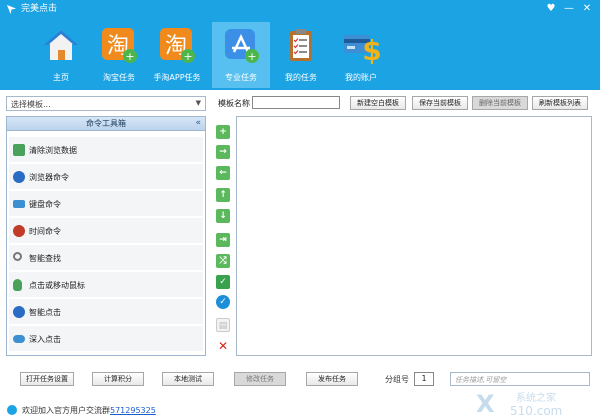  Describe the element at coordinates (440, 103) in the screenshot. I see `save-template-button: 保存当前模板` at that location.